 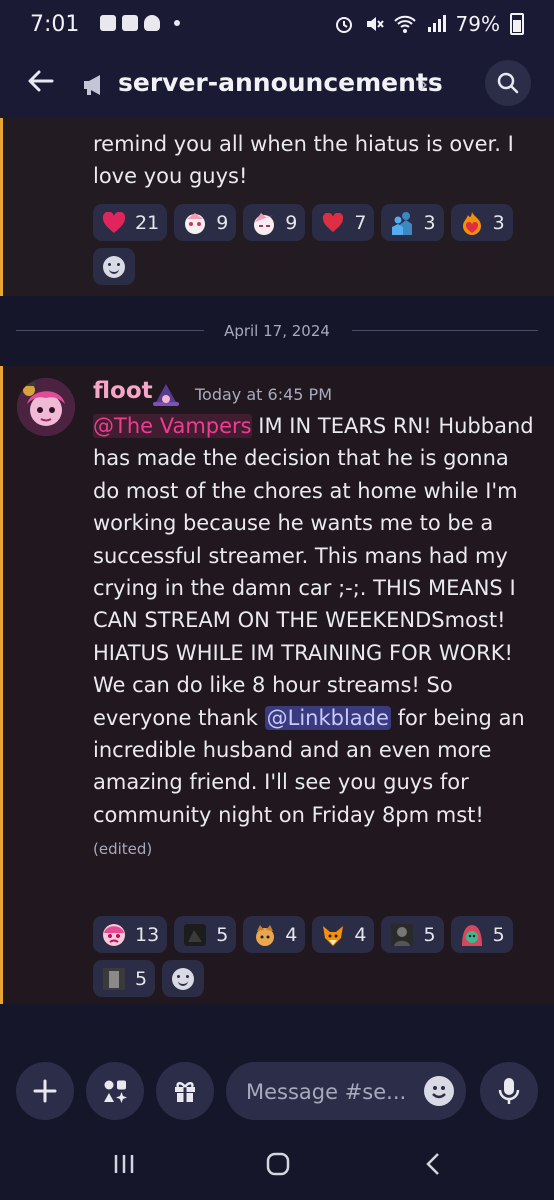 I want to click on edited-label: (edited), so click(x=123, y=849).